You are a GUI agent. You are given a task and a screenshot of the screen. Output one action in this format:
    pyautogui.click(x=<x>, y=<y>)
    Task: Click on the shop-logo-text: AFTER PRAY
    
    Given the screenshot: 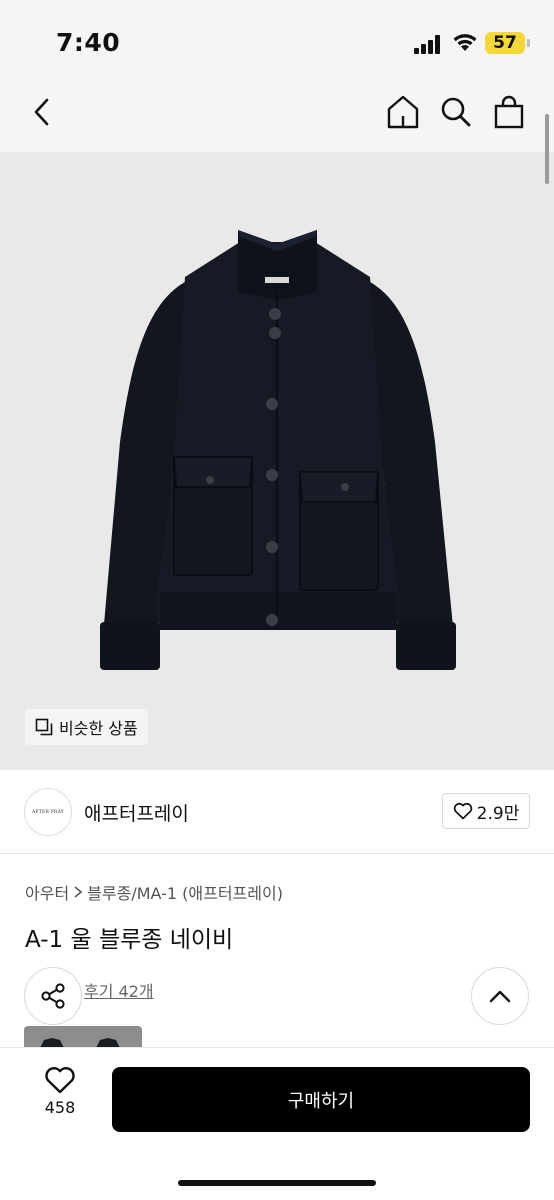 What is the action you would take?
    pyautogui.click(x=48, y=812)
    